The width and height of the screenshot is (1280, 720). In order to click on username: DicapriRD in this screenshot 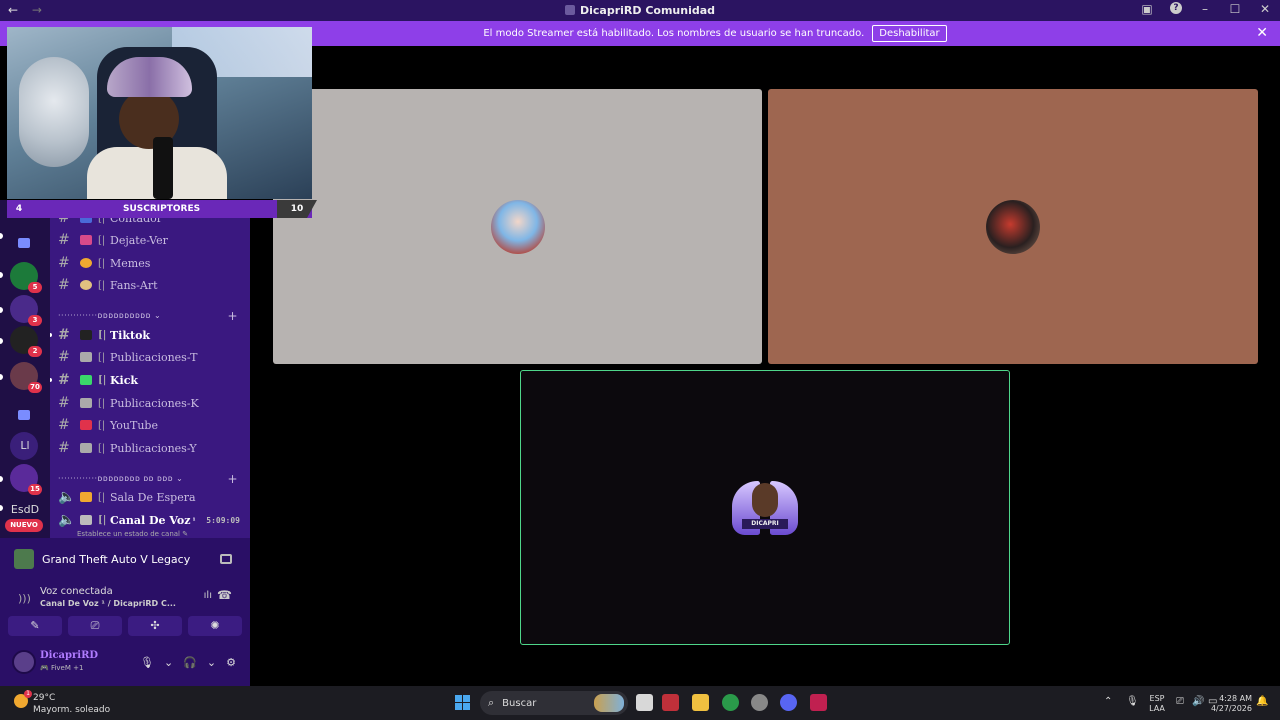, I will do `click(69, 655)`.